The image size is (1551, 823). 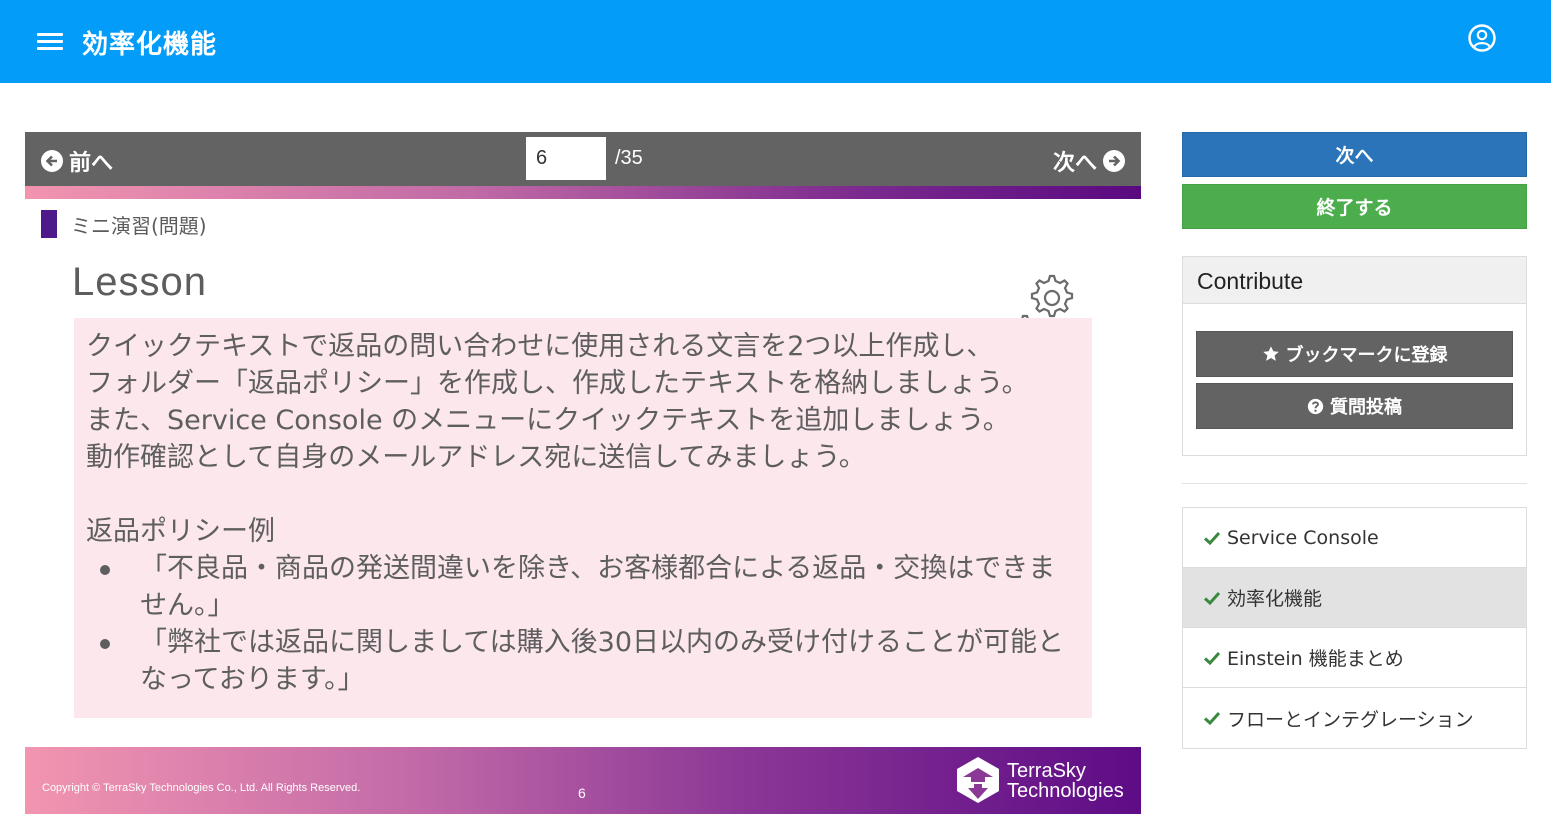 What do you see at coordinates (52, 161) in the screenshot?
I see `arrow-left-circle-icon` at bounding box center [52, 161].